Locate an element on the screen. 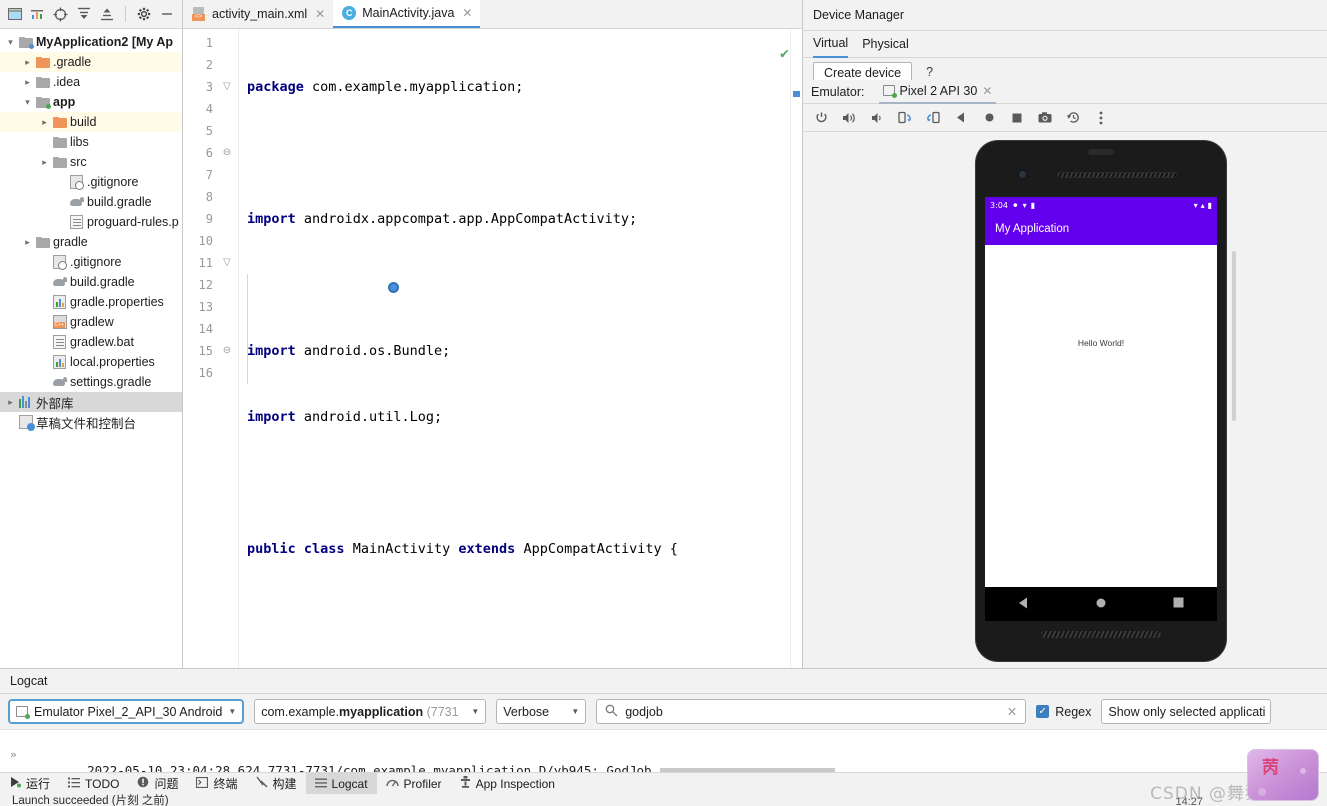  logcat-search-value: godjob is located at coordinates (812, 712).